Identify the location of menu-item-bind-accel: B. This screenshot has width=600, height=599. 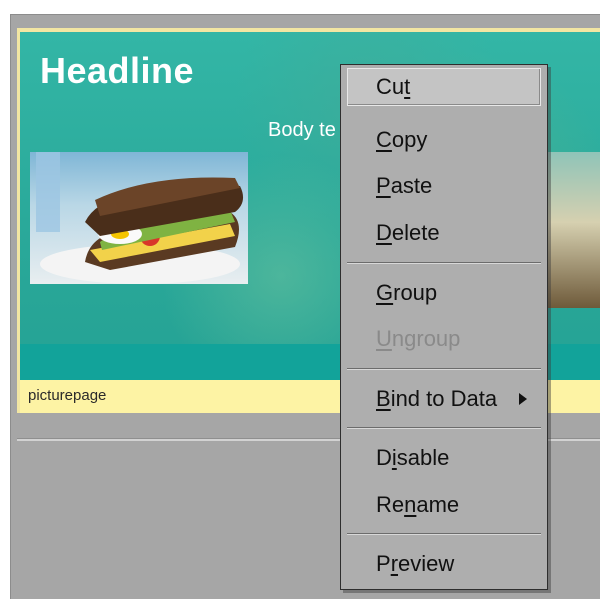
(383, 398).